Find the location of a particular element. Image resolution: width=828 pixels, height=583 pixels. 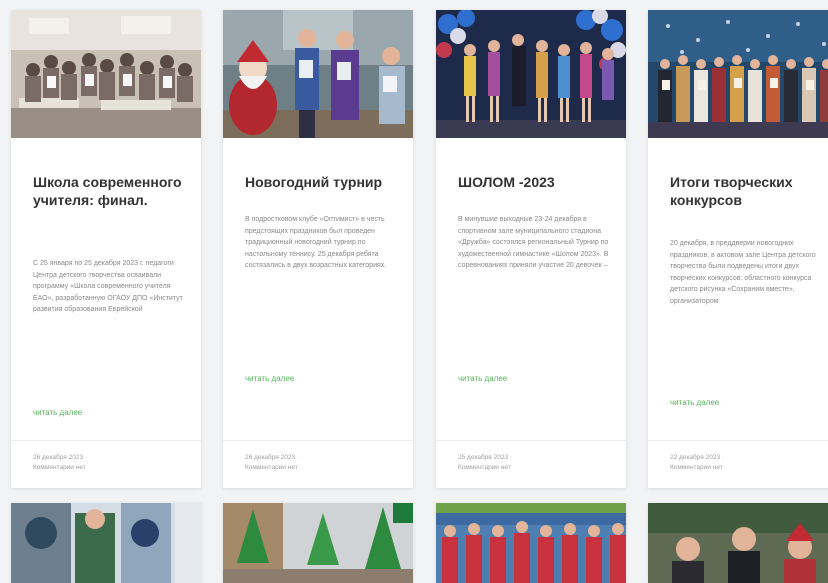

post-title: ШОЛОМ -2023 is located at coordinates (538, 182).